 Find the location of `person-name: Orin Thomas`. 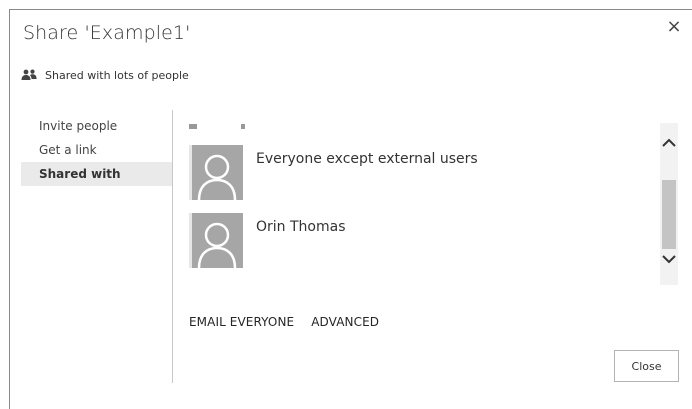

person-name: Orin Thomas is located at coordinates (301, 227).